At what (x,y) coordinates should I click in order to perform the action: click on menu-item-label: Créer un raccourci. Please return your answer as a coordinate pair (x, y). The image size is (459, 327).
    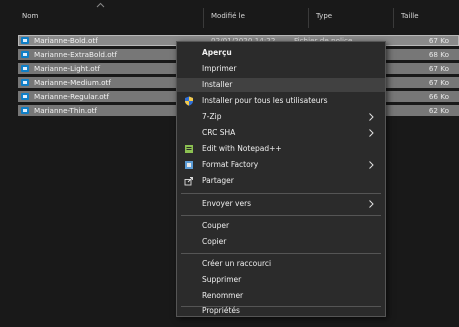
    Looking at the image, I should click on (237, 263).